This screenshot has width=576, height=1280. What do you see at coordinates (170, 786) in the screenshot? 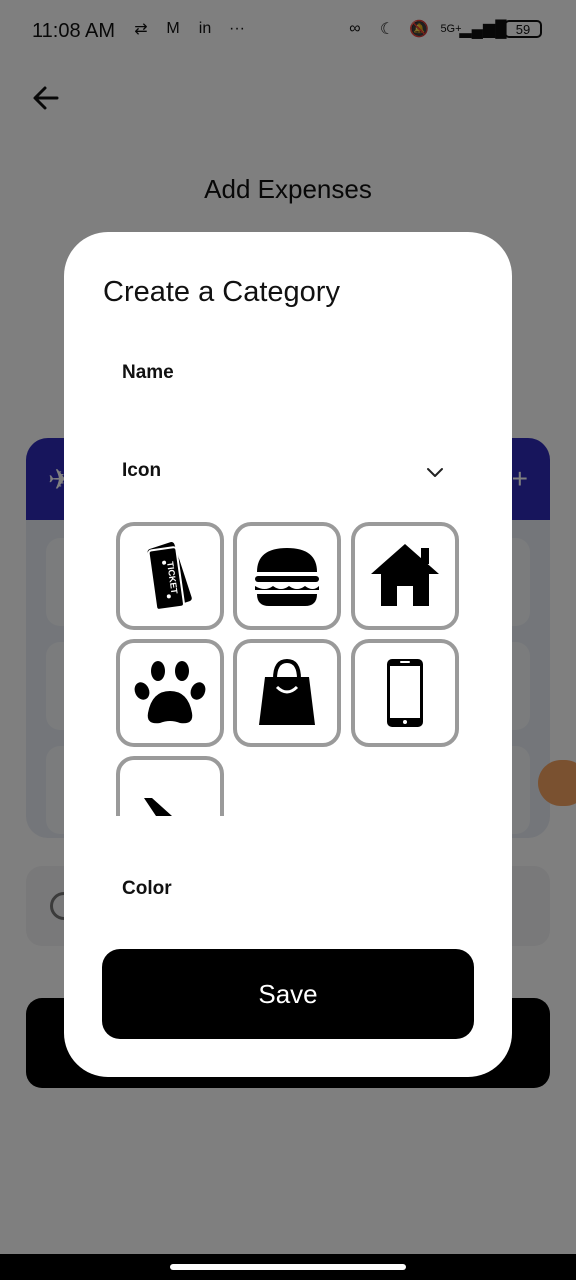
I see `icon-option-airplane` at bounding box center [170, 786].